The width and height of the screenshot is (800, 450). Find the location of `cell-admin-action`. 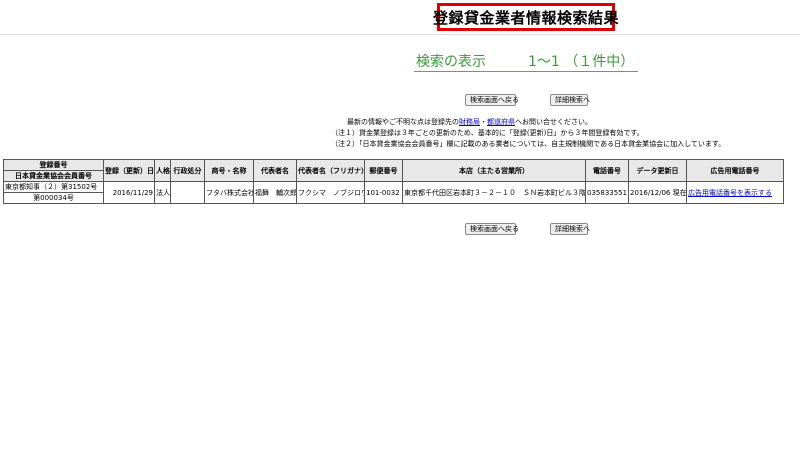

cell-admin-action is located at coordinates (187, 192).